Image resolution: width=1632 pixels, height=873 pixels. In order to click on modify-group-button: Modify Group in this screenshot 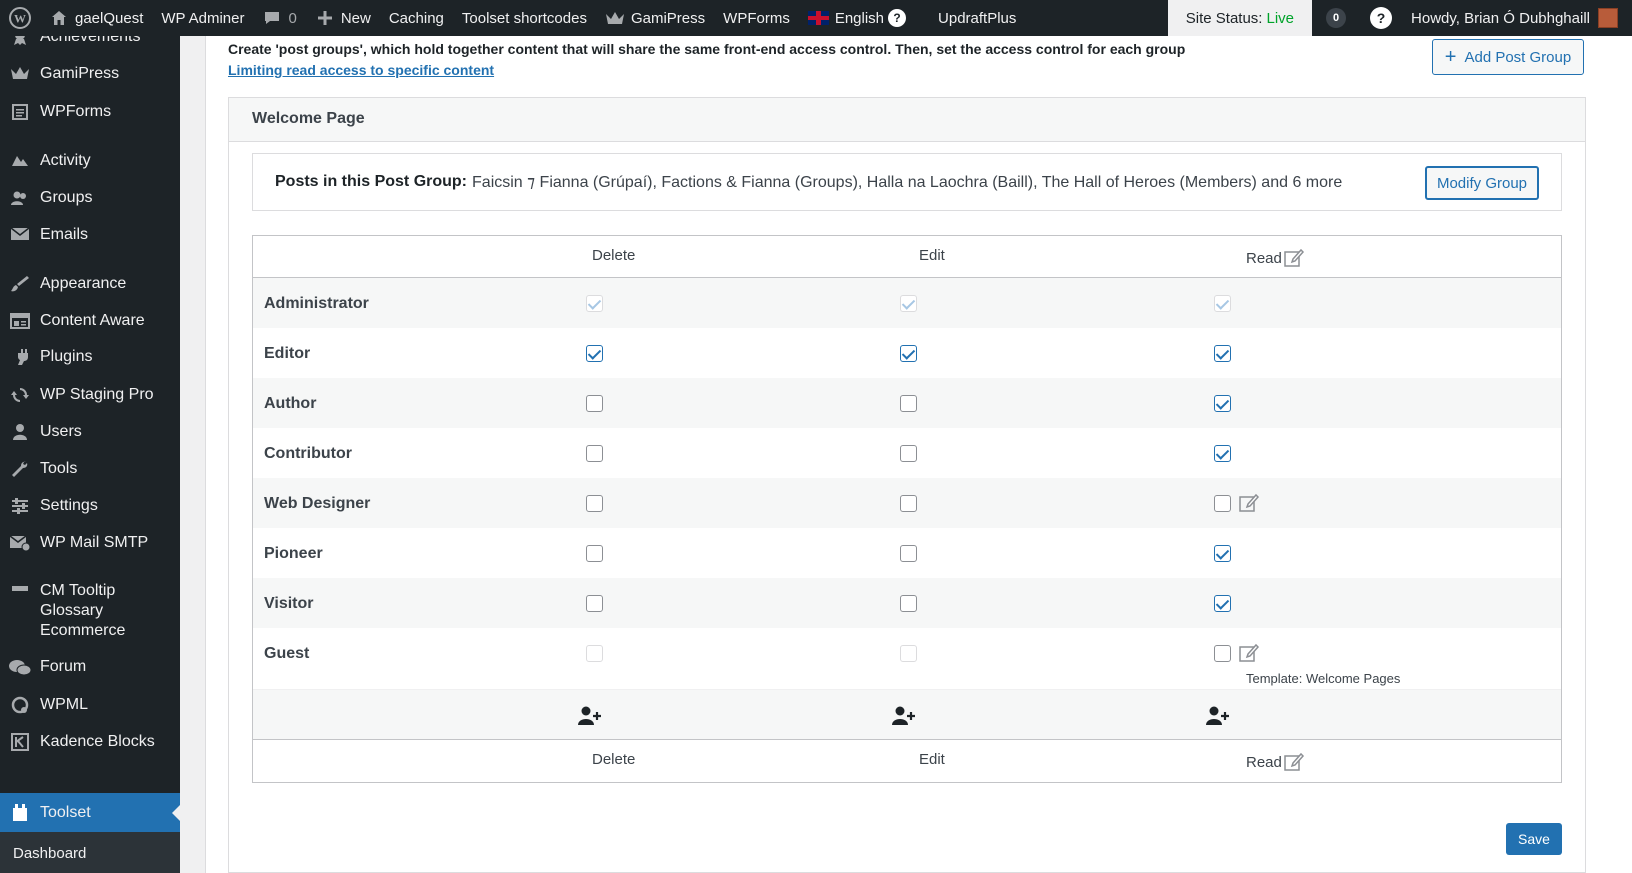, I will do `click(1482, 183)`.